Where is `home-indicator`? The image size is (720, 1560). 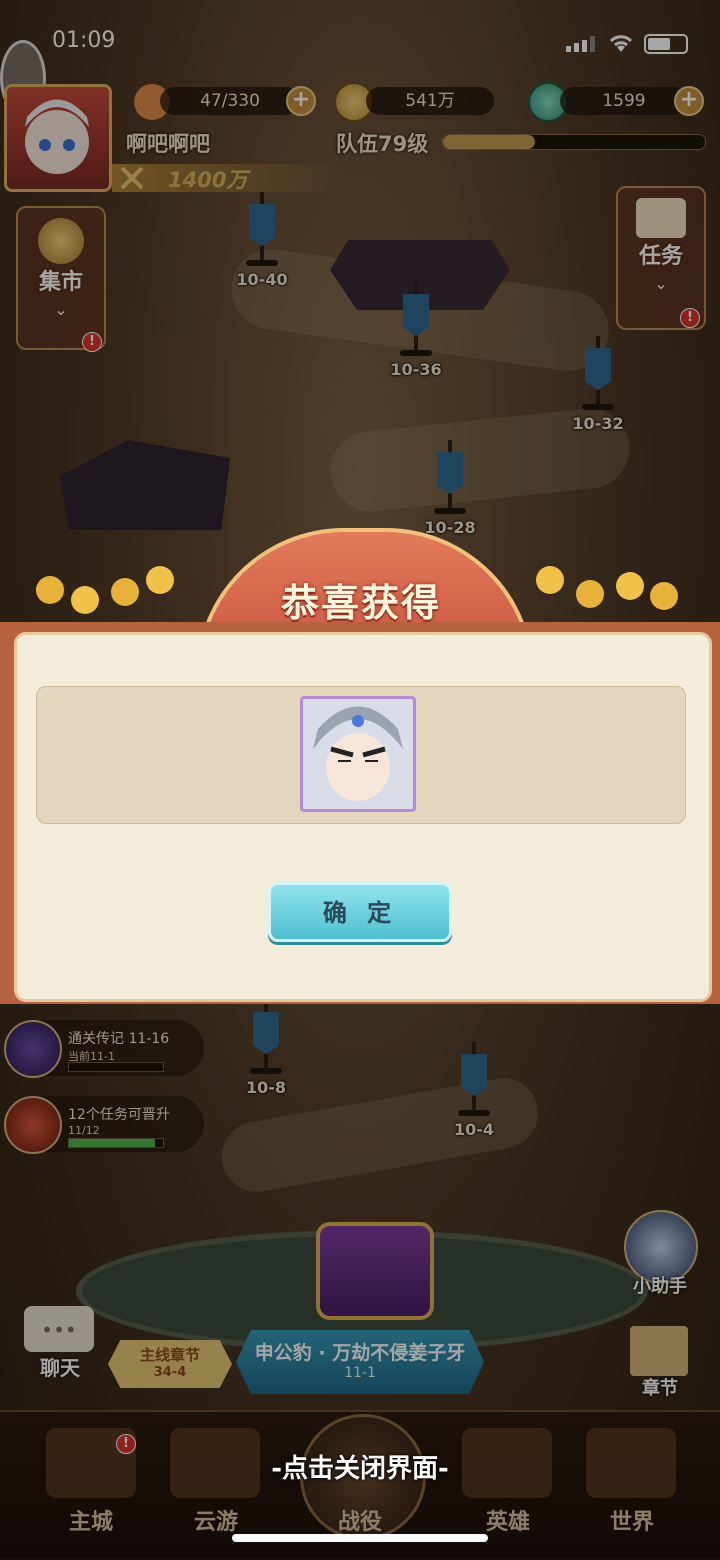
home-indicator is located at coordinates (360, 1538).